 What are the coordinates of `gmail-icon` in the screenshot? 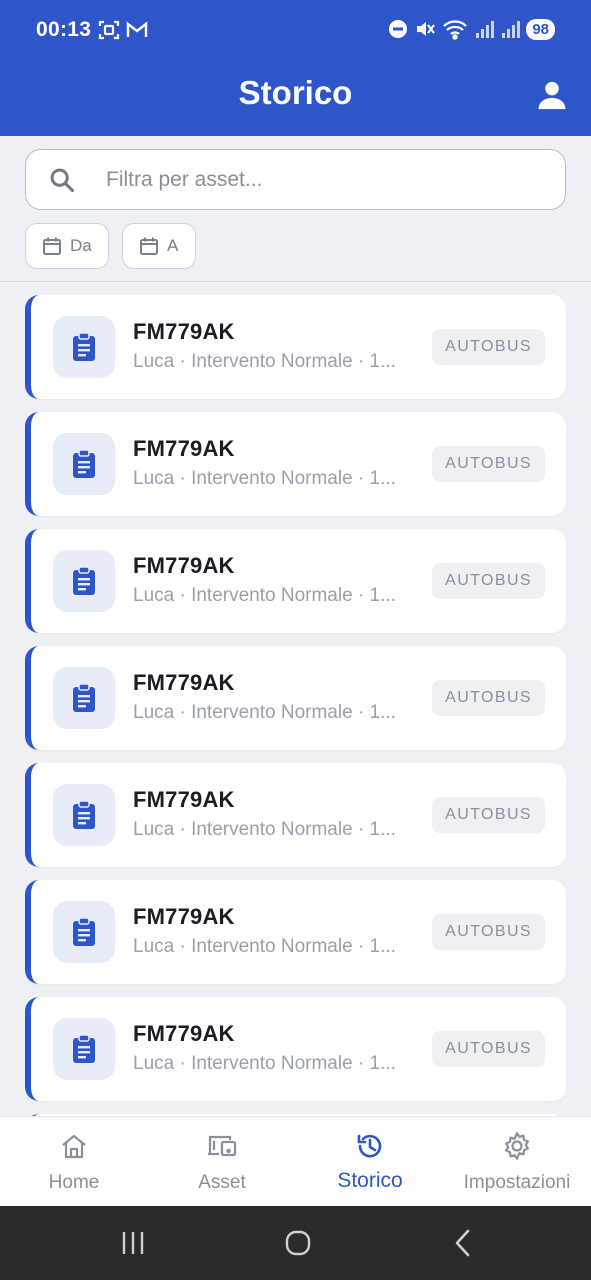 It's located at (137, 29).